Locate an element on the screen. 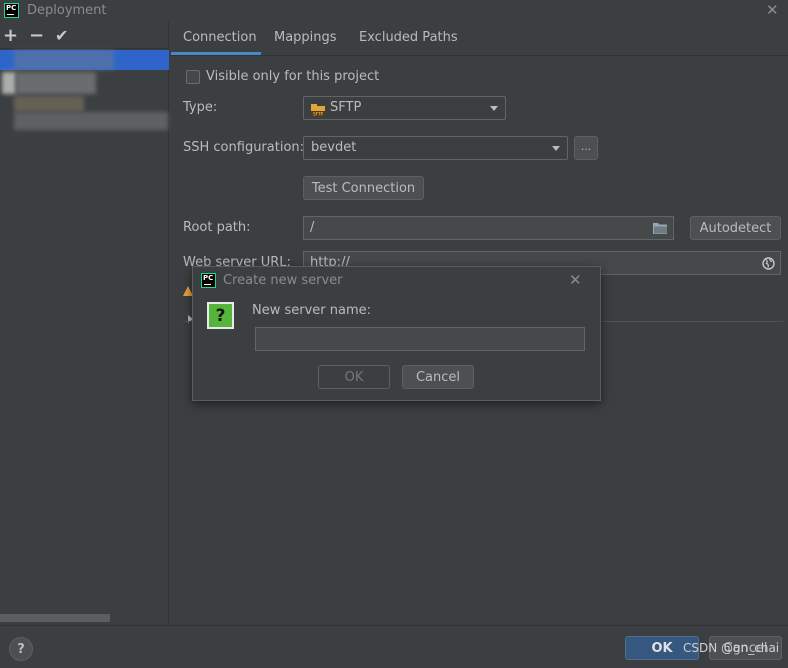 The image size is (788, 668). type-value: SFTP is located at coordinates (346, 107).